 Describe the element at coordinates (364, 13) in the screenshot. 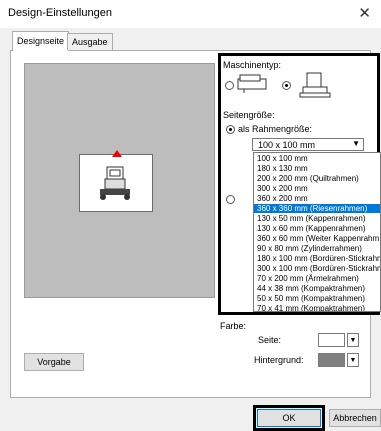

I see `close-icon: ✕` at that location.